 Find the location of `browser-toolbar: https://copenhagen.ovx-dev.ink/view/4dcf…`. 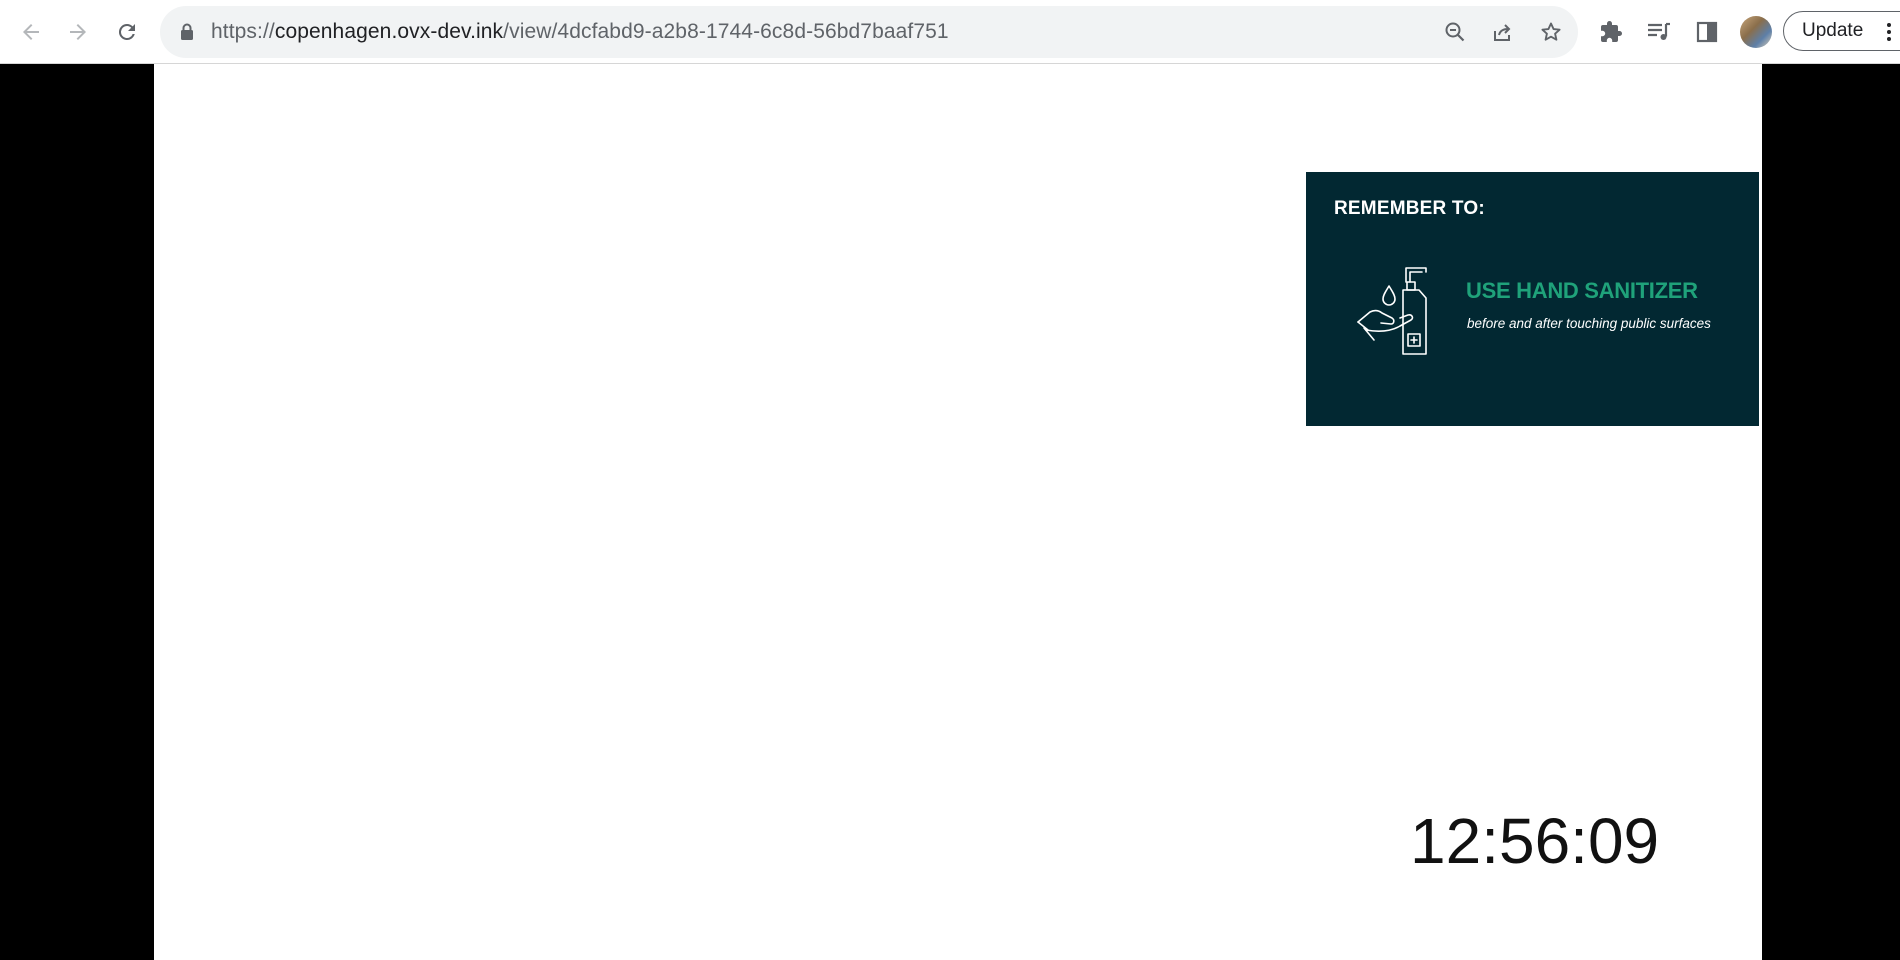

browser-toolbar: https://copenhagen.ovx-dev.ink/view/4dcf… is located at coordinates (950, 32).